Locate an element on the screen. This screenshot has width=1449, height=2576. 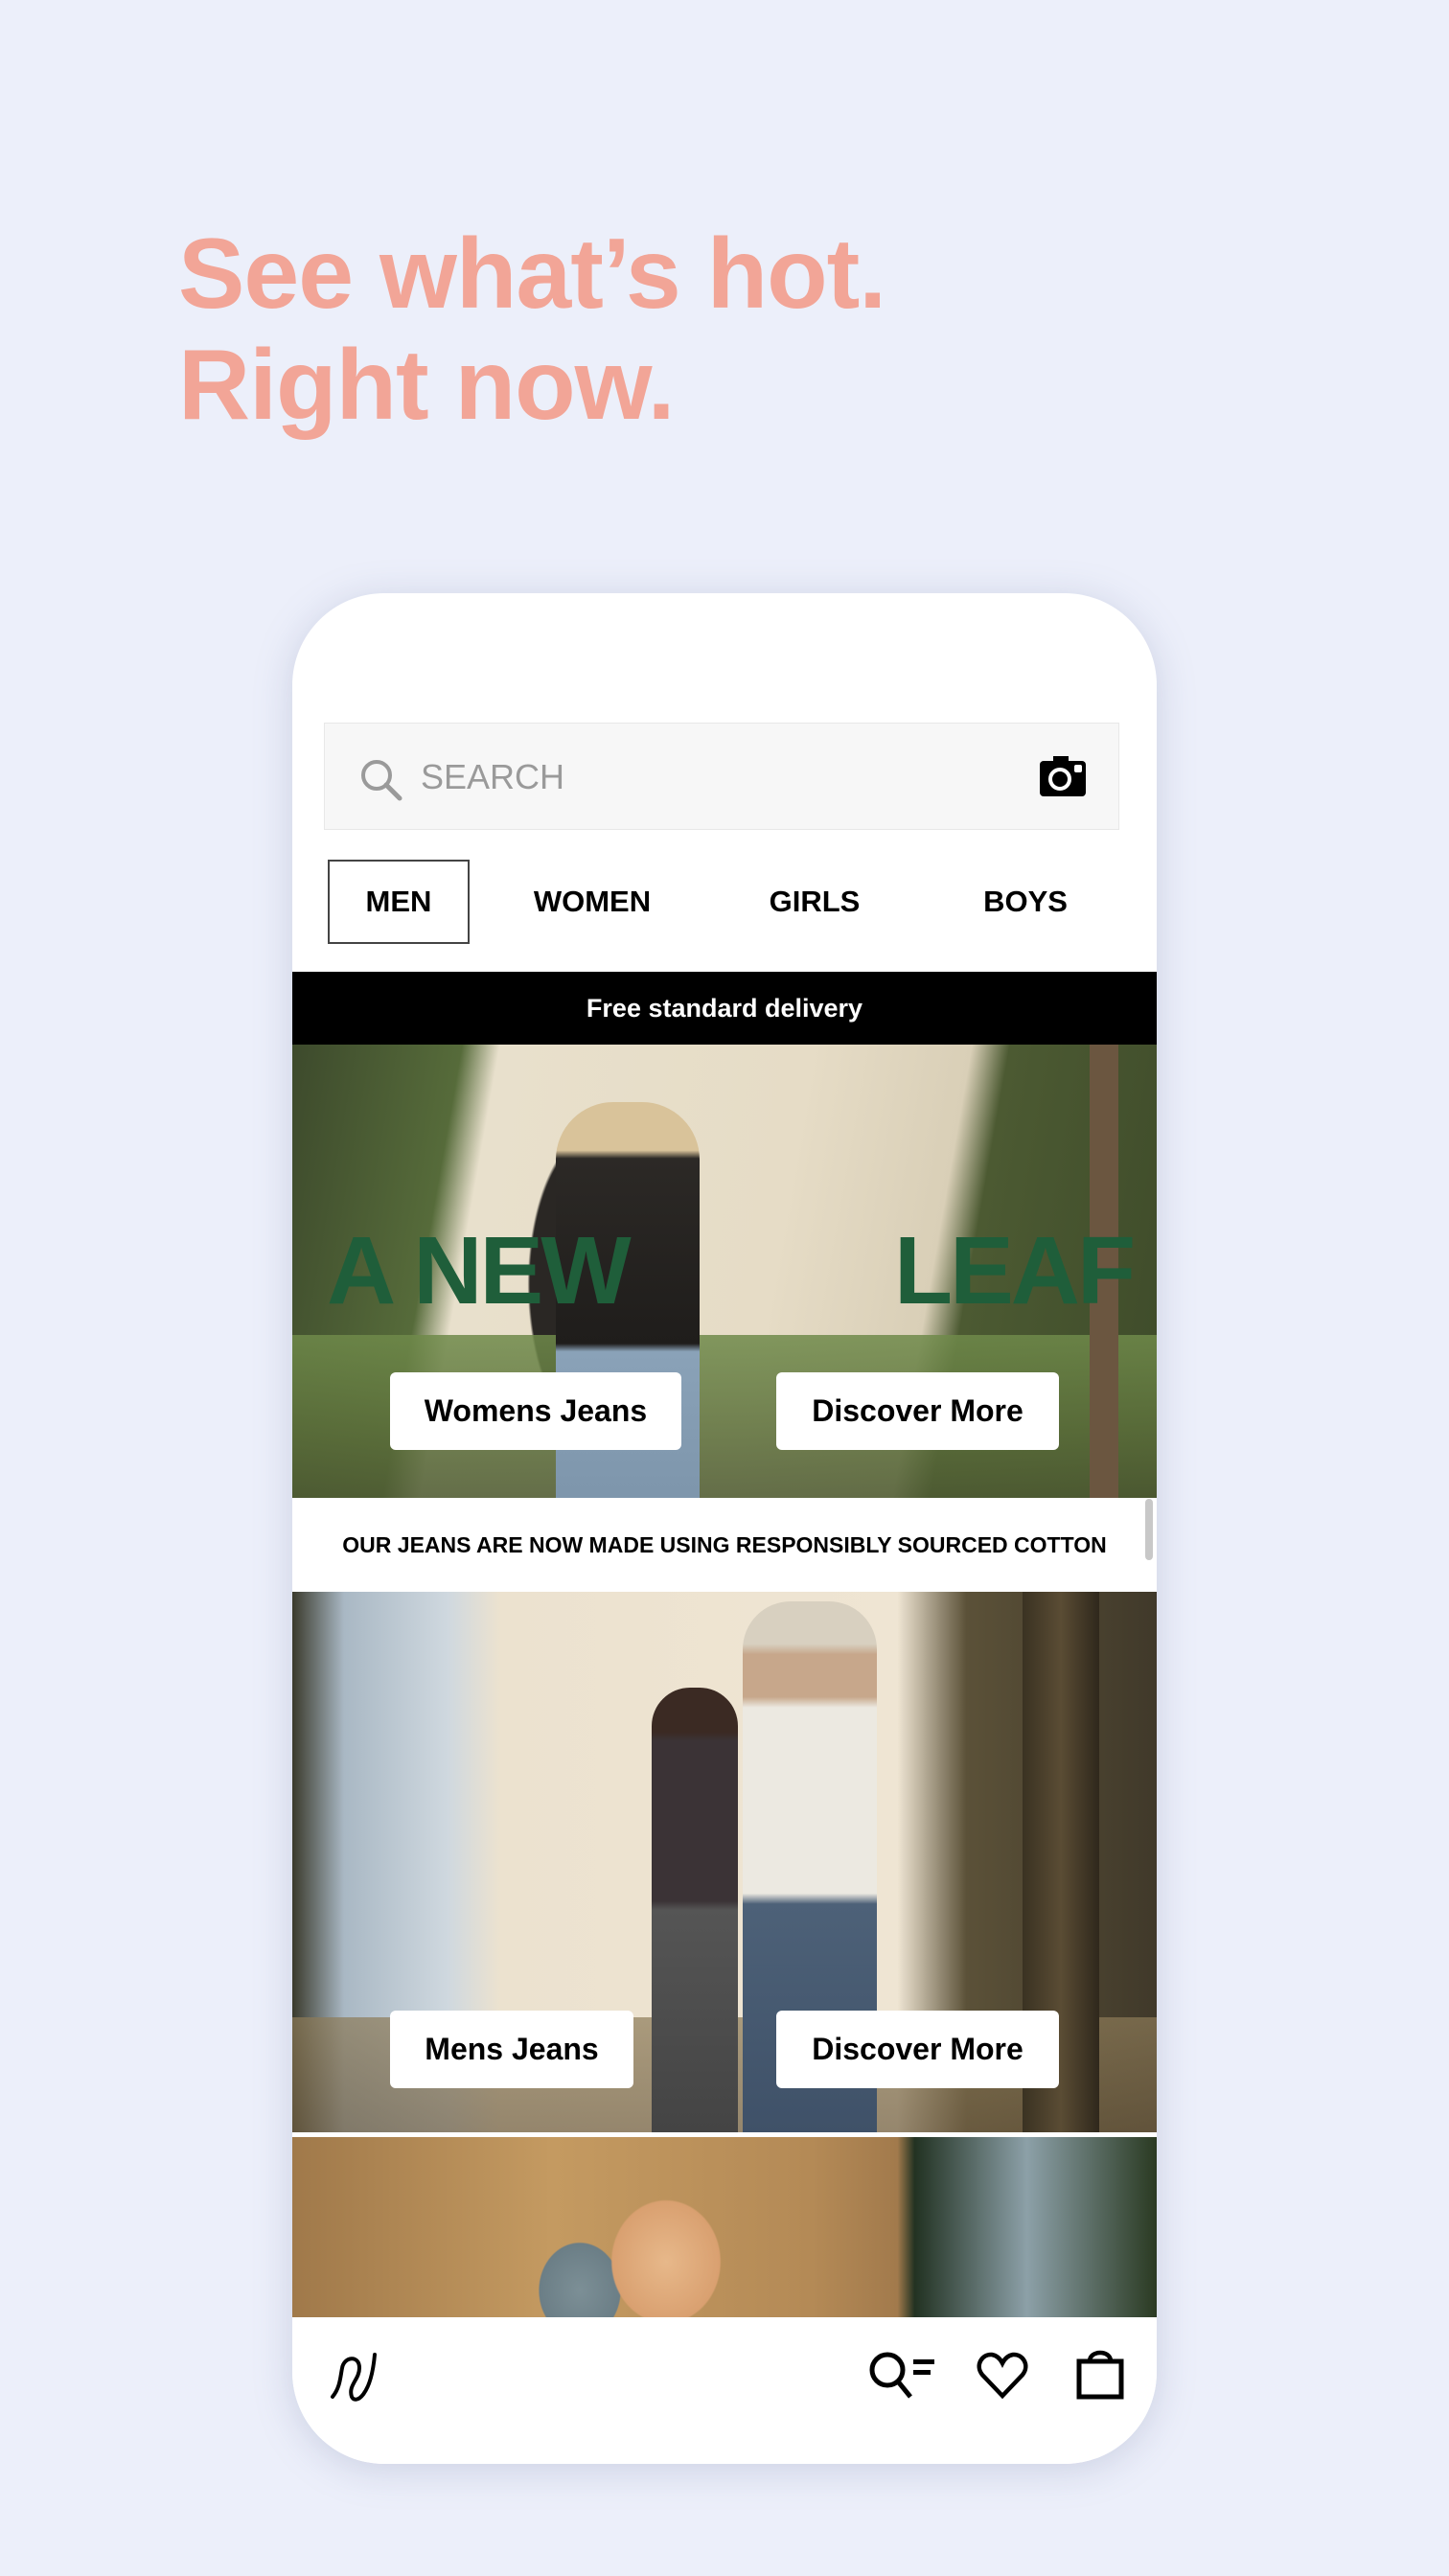
category-tabs: MEN WOMEN GIRLS BOYS is located at coordinates (724, 902).